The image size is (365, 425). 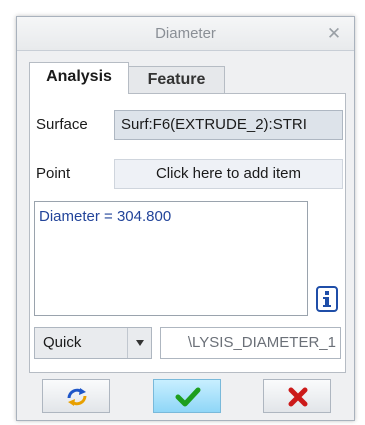 What do you see at coordinates (105, 216) in the screenshot?
I see `diameter-result: Diameter = 304.800` at bounding box center [105, 216].